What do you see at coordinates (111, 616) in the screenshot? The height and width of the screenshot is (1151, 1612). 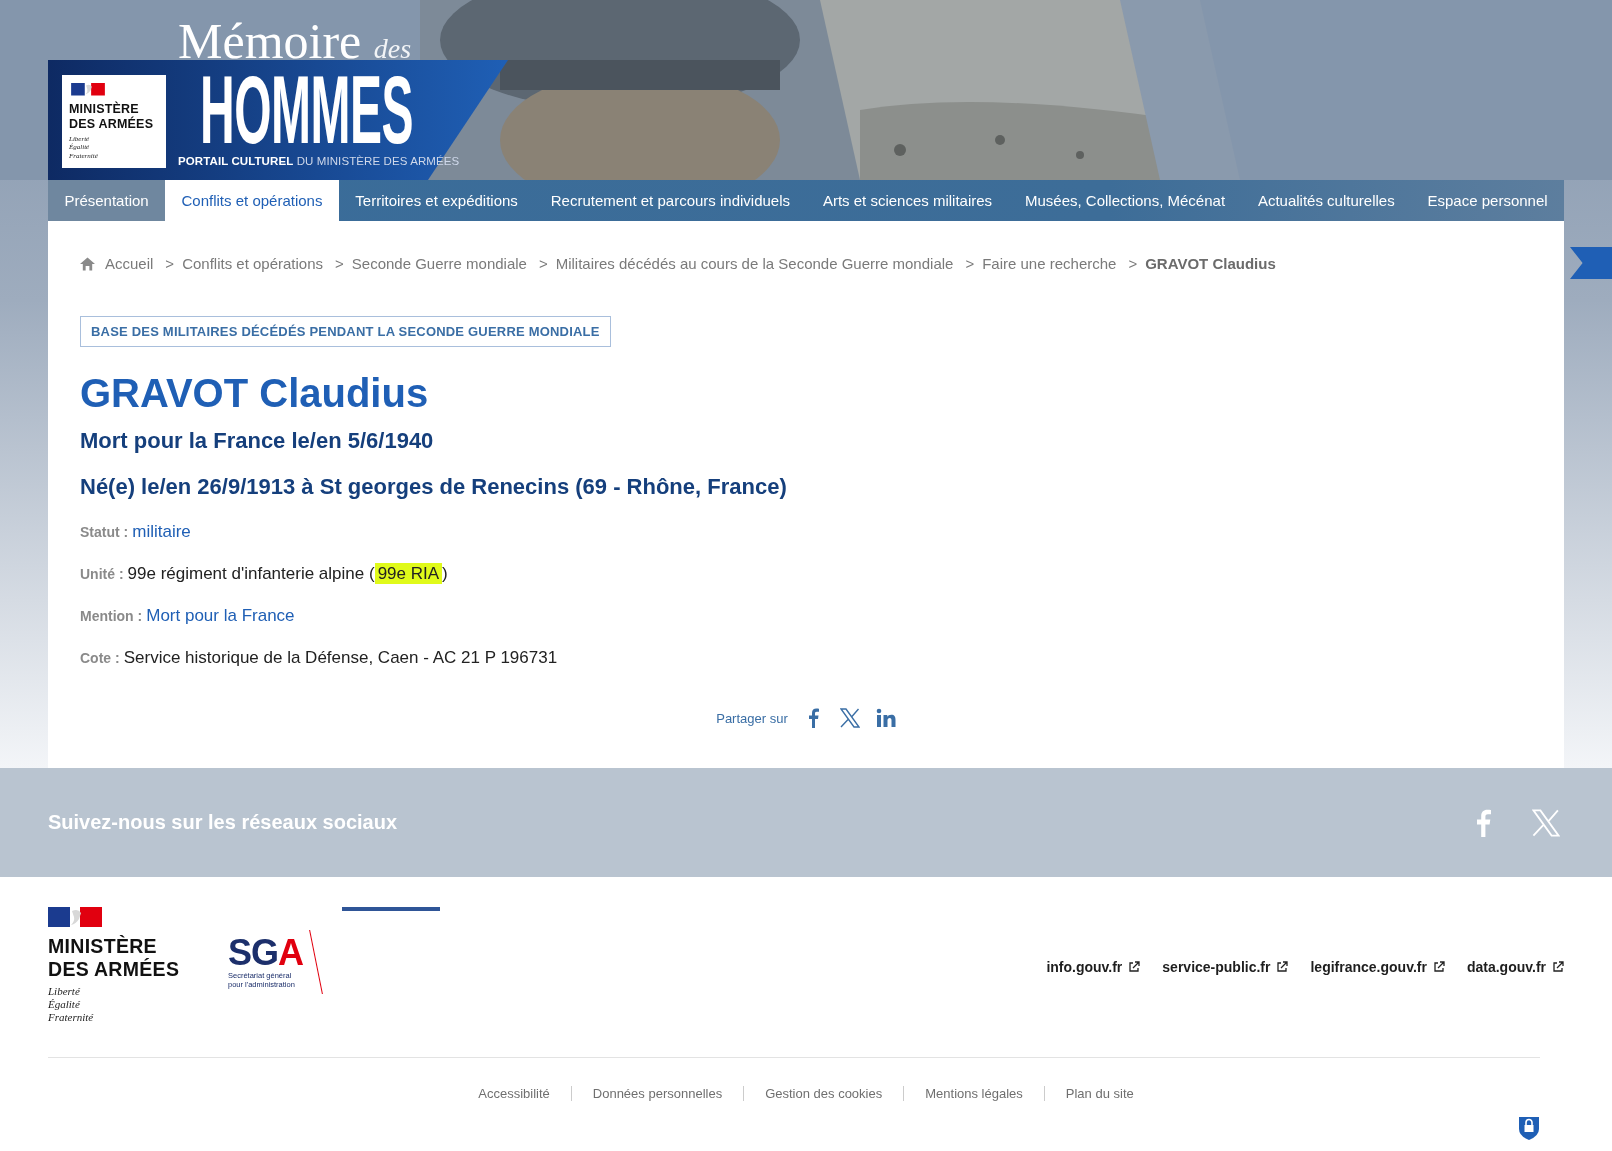 I see `field-label: Mention :` at bounding box center [111, 616].